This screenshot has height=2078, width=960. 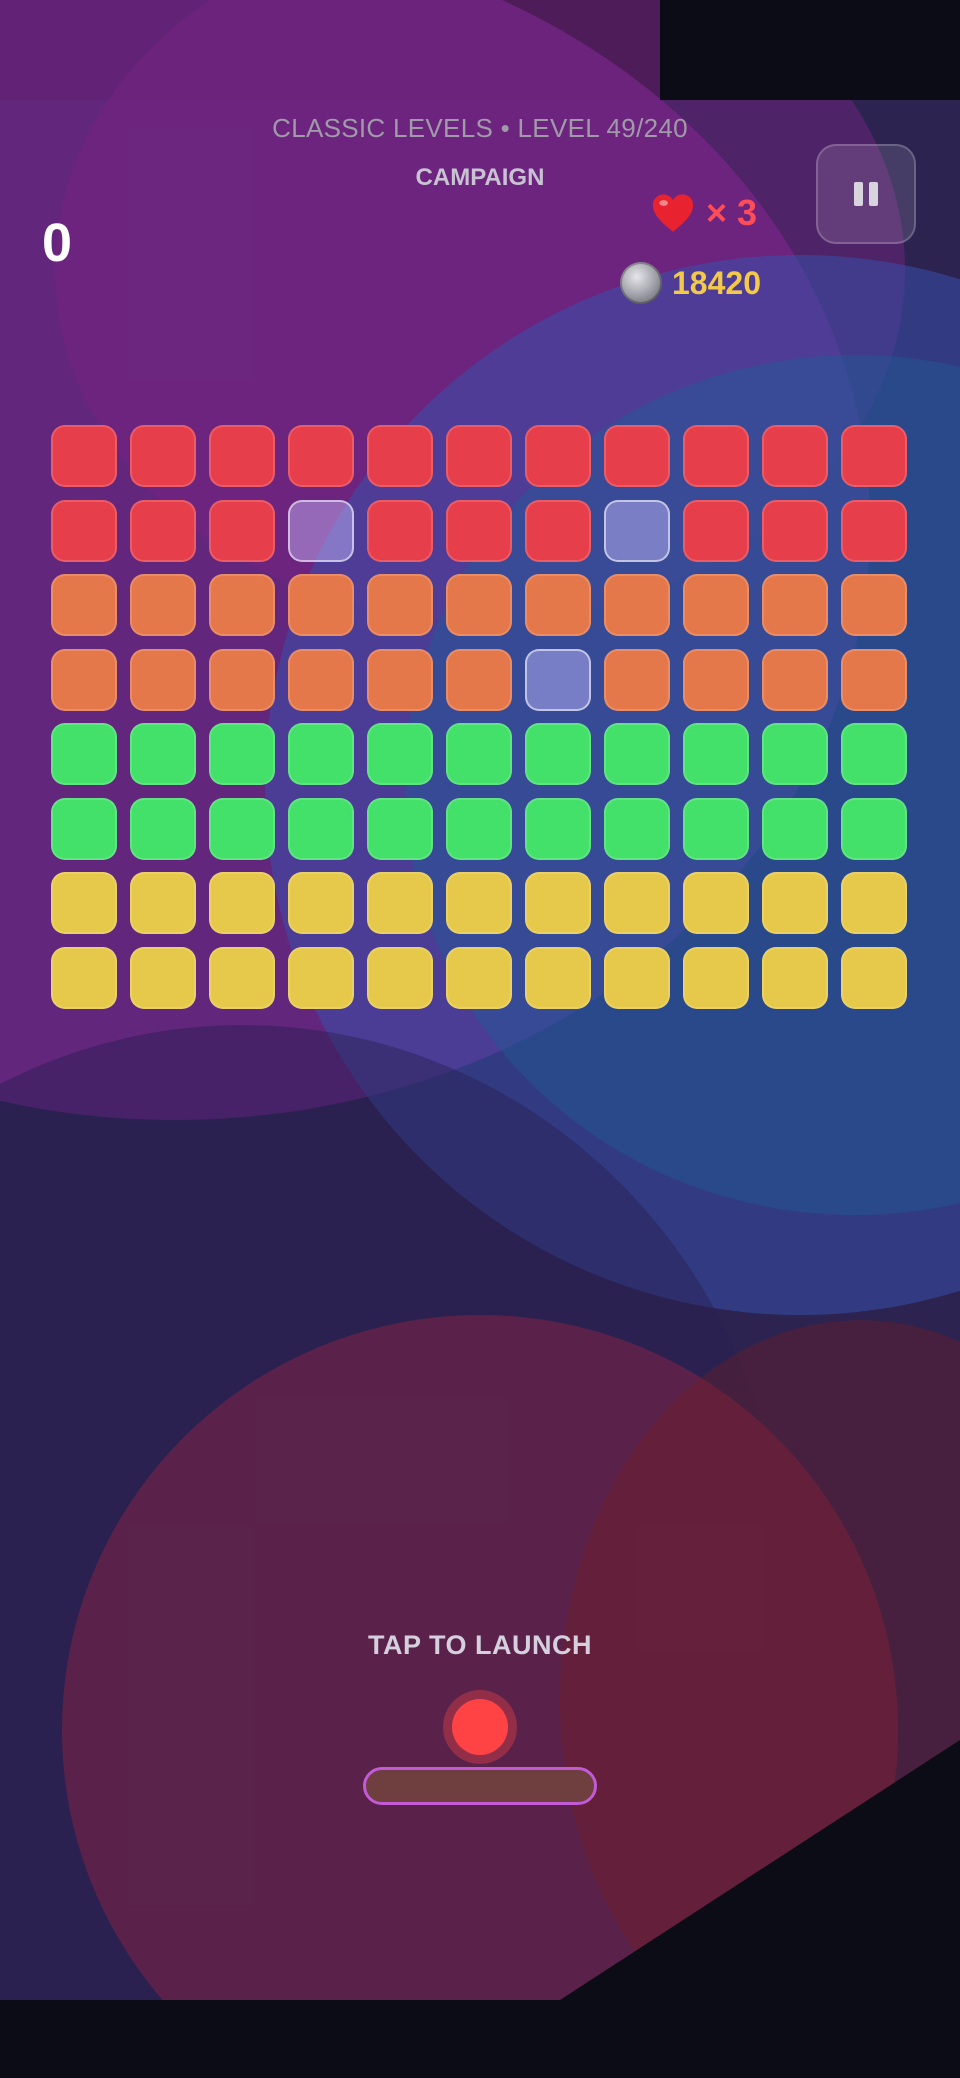 I want to click on coin-counter: 18420, so click(x=690, y=283).